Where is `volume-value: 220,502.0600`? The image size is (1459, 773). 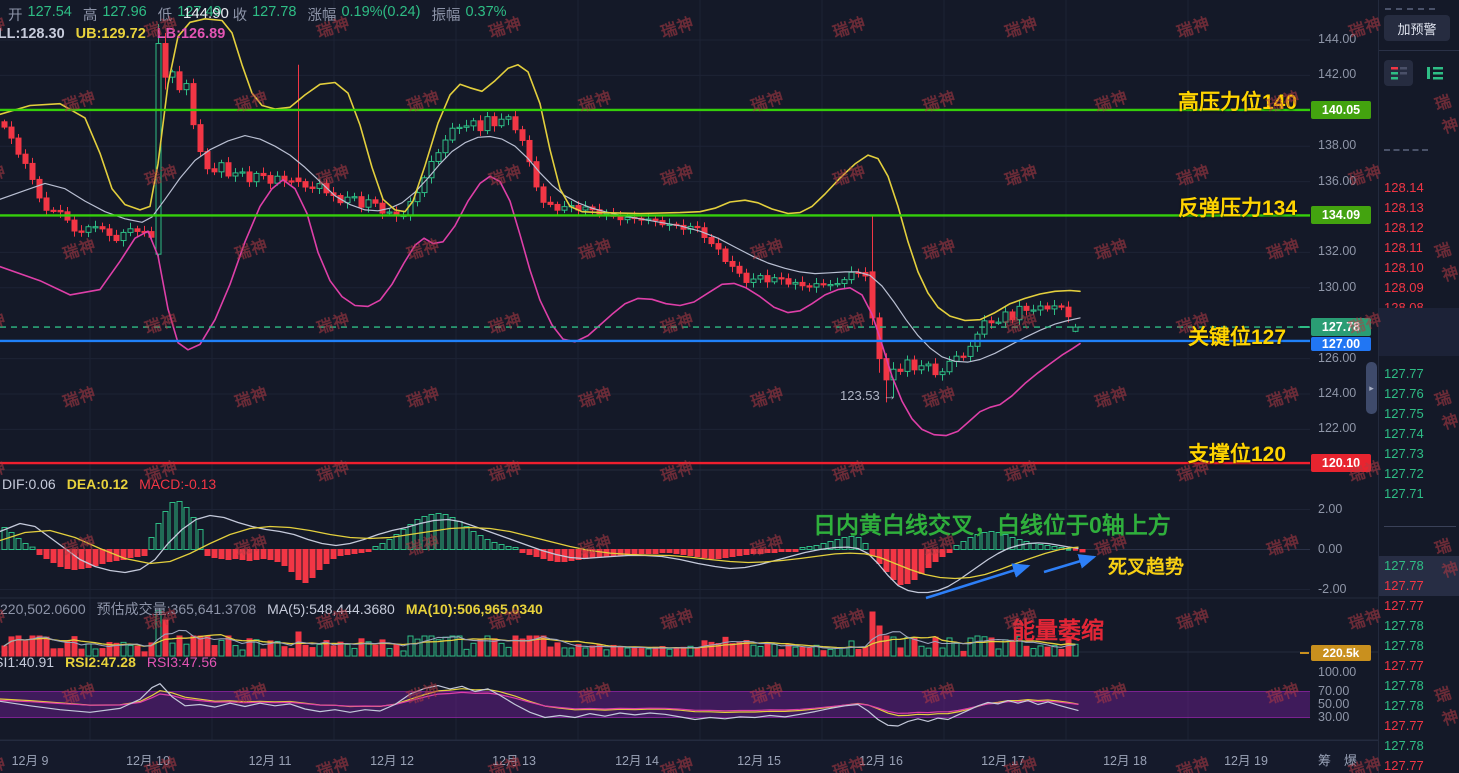
volume-value: 220,502.0600 is located at coordinates (43, 609).